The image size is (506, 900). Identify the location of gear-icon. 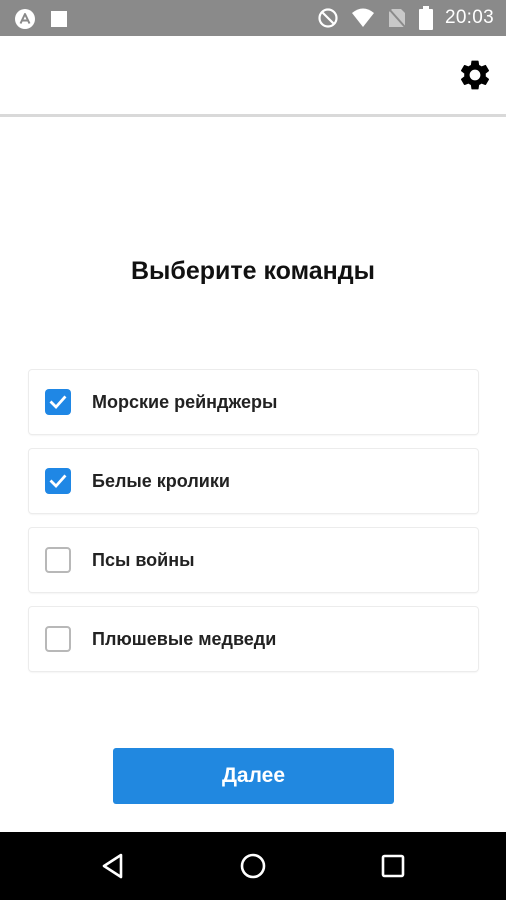
(475, 75).